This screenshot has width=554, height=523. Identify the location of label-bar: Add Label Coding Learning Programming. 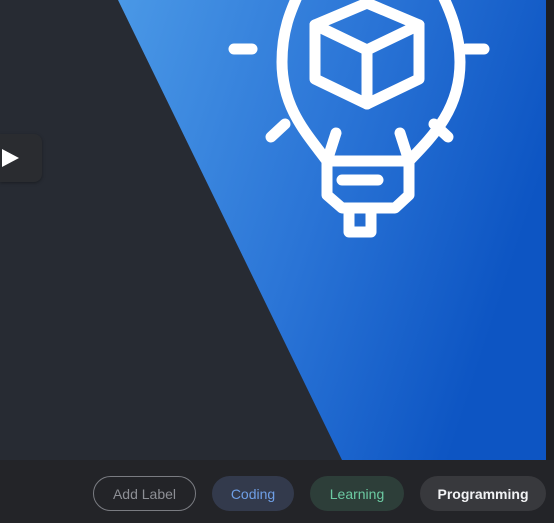
(277, 491).